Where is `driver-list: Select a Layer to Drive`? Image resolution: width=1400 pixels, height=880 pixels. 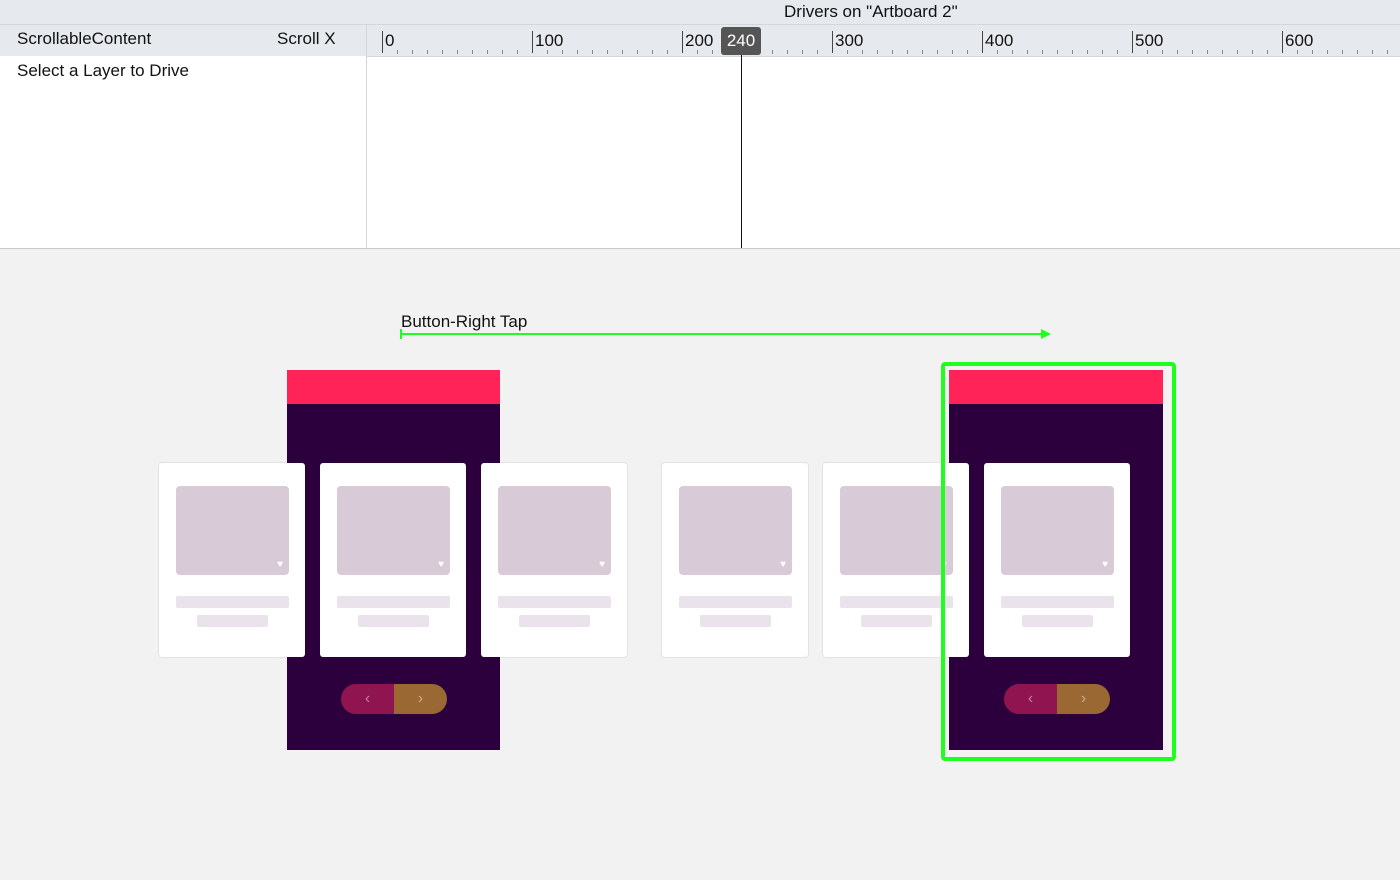 driver-list: Select a Layer to Drive is located at coordinates (183, 152).